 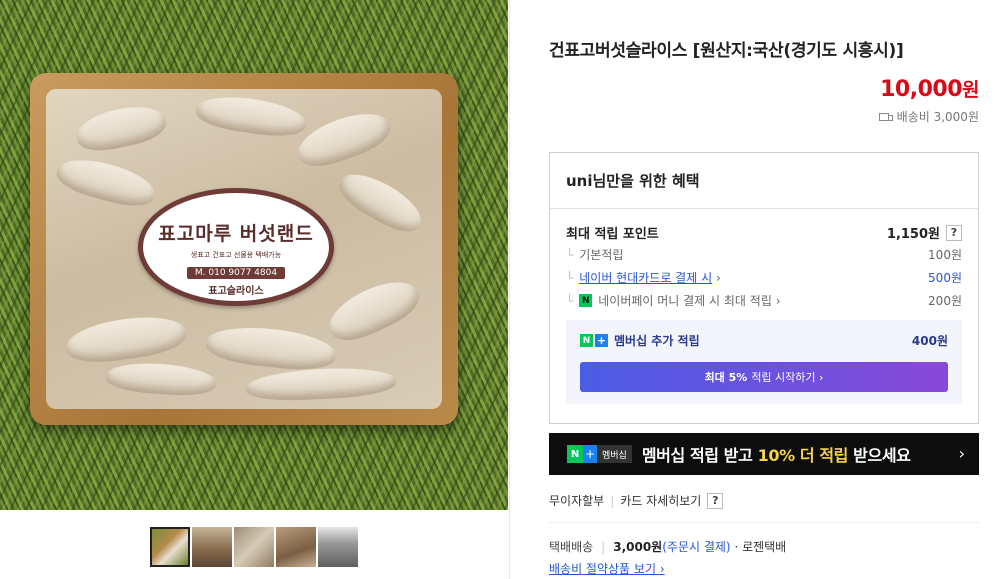 What do you see at coordinates (590, 454) in the screenshot?
I see `plus-icon: +` at bounding box center [590, 454].